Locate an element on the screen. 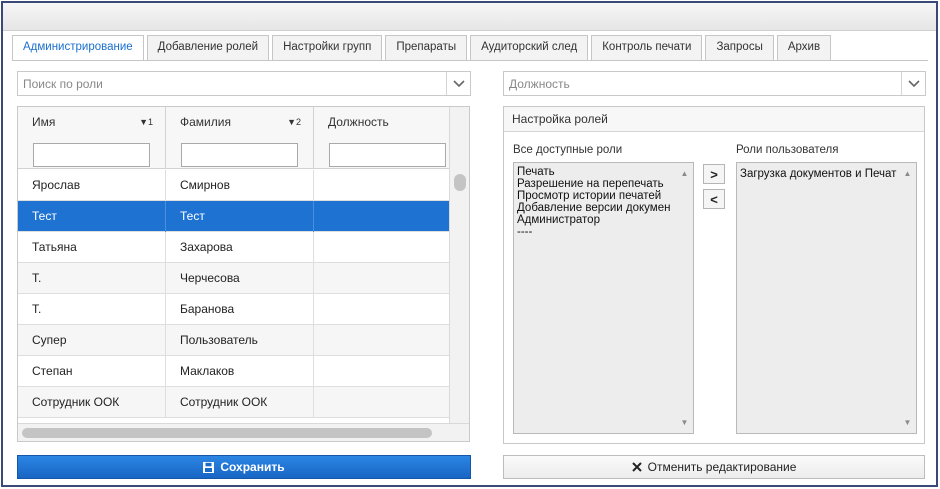 The image size is (940, 489). save-button-label: Сохранить is located at coordinates (252, 467).